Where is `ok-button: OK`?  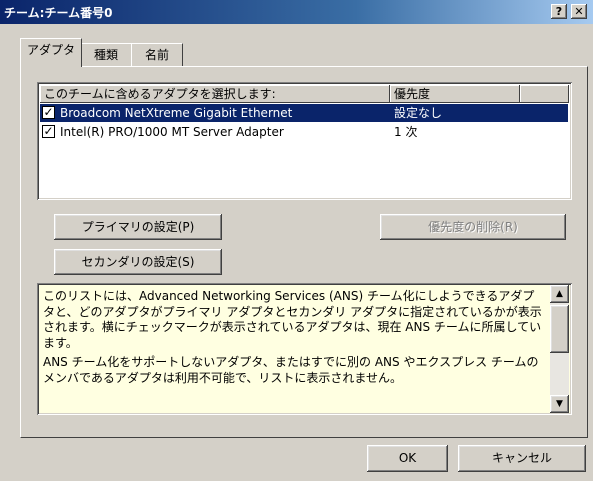
ok-button: OK is located at coordinates (407, 458).